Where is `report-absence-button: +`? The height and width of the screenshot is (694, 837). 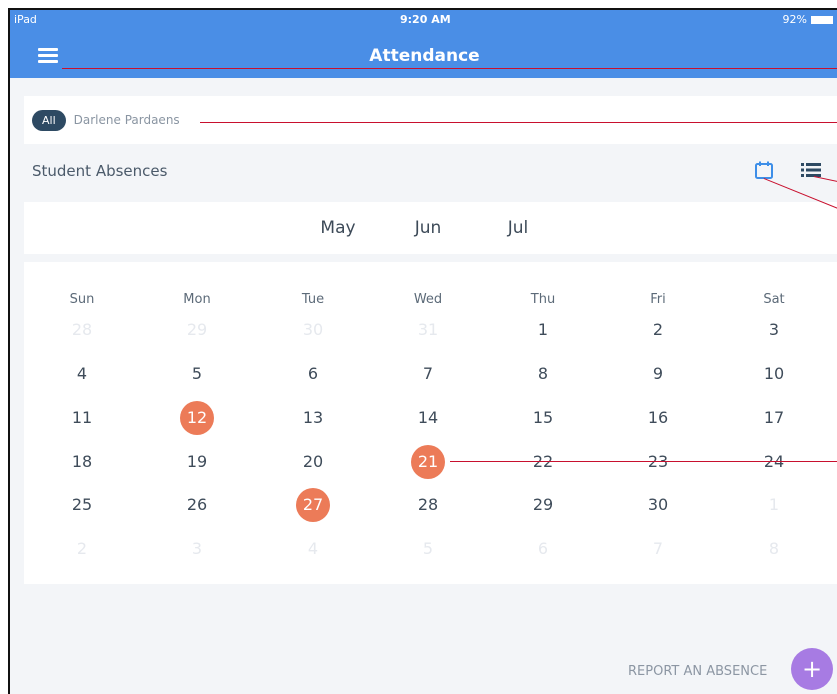
report-absence-button: + is located at coordinates (812, 669).